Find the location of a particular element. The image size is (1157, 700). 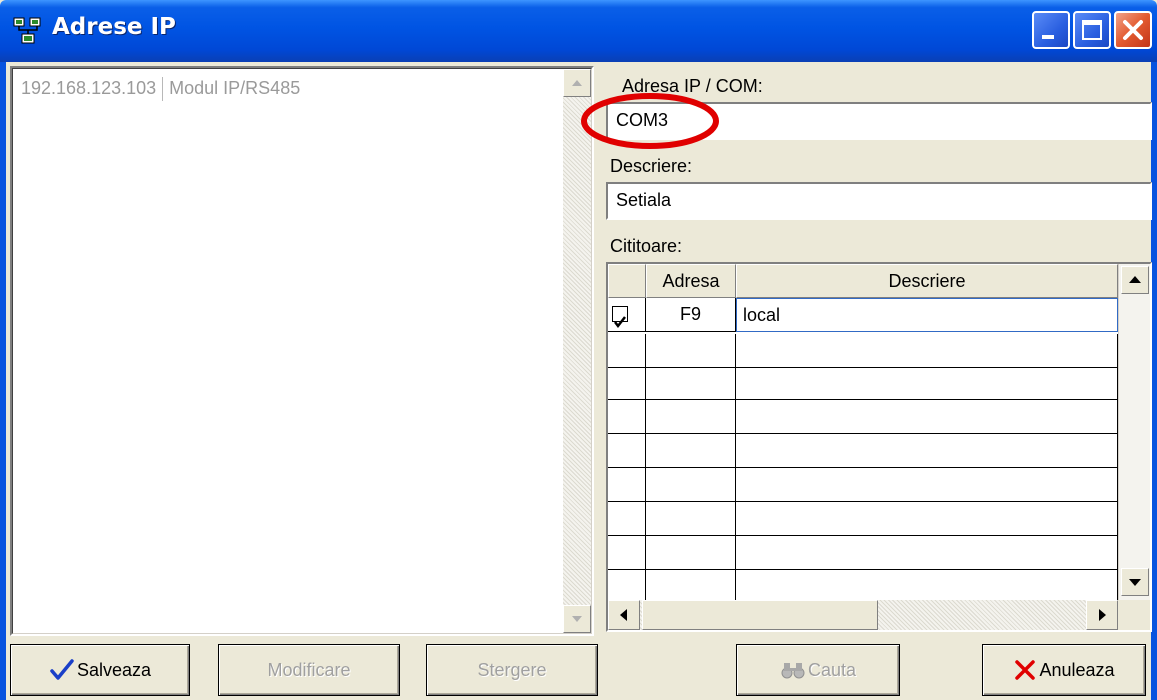

close-button is located at coordinates (1133, 30).